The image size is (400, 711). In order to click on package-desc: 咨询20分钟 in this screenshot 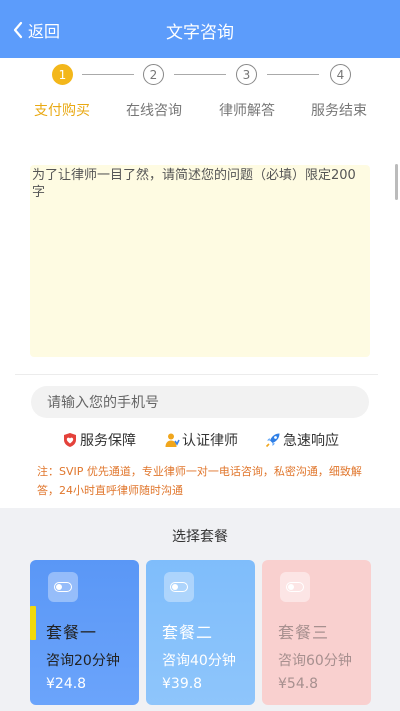, I will do `click(83, 661)`.